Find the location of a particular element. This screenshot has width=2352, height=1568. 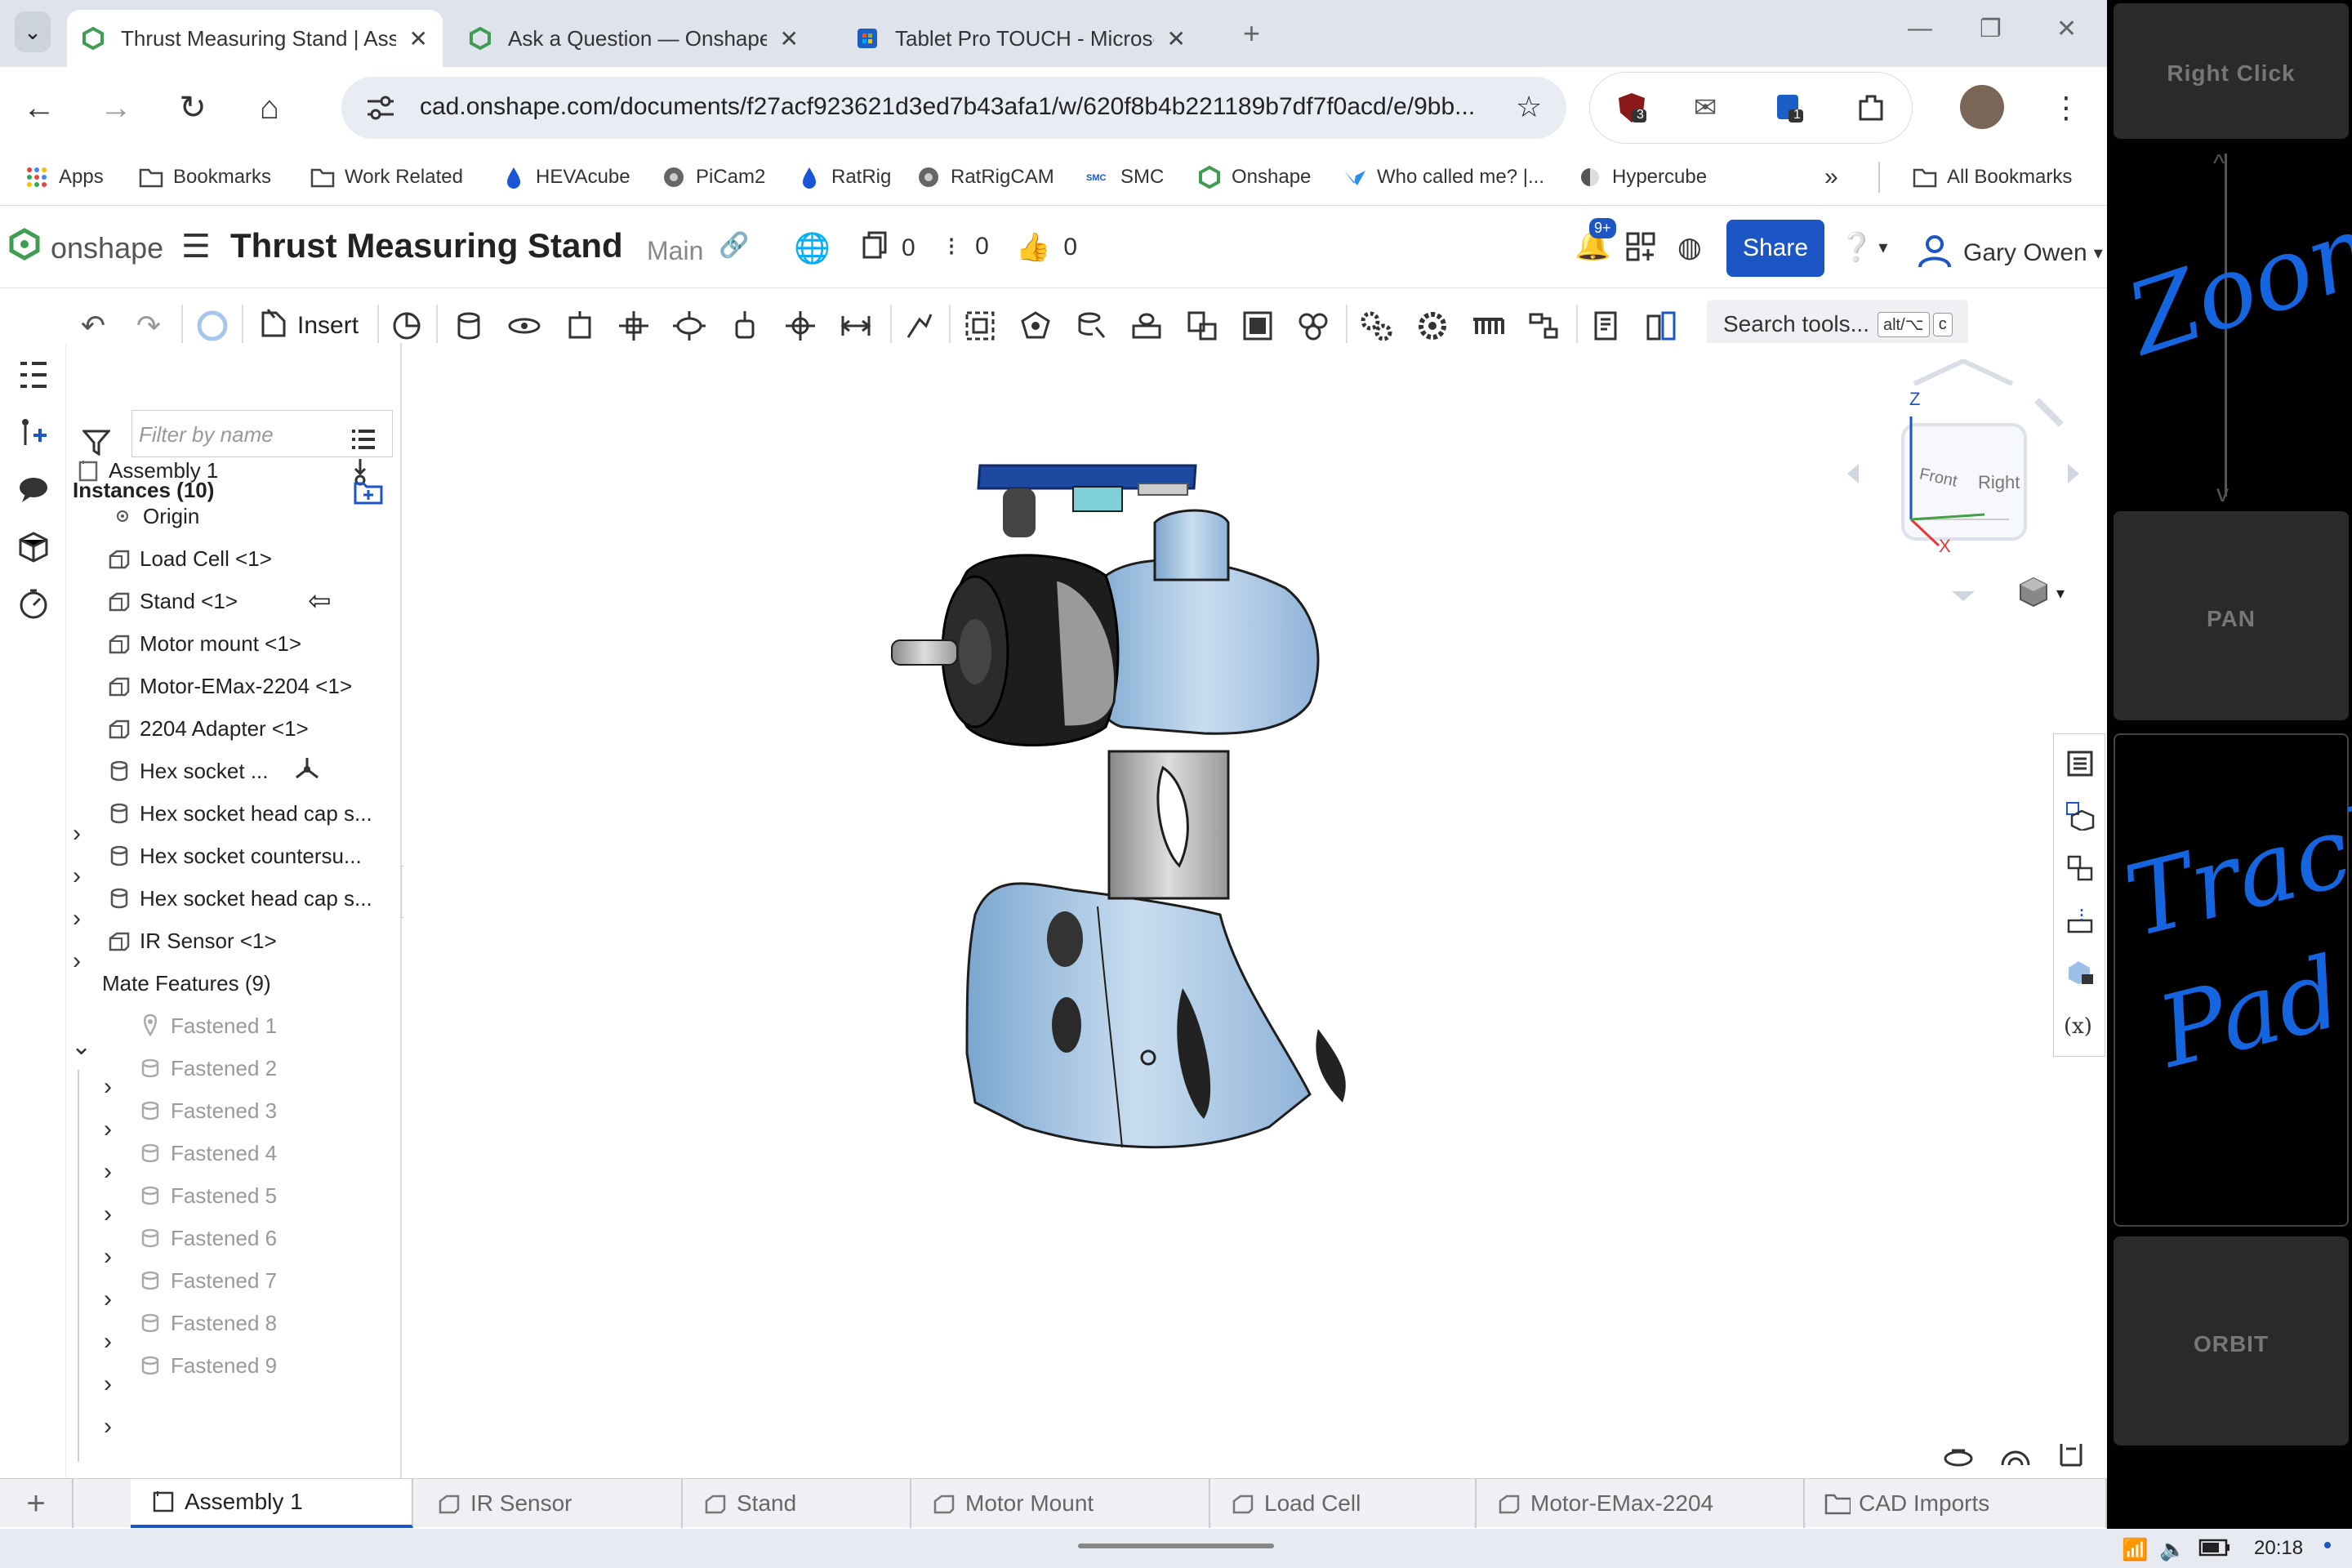

pin-slot-mate-icon is located at coordinates (744, 325).